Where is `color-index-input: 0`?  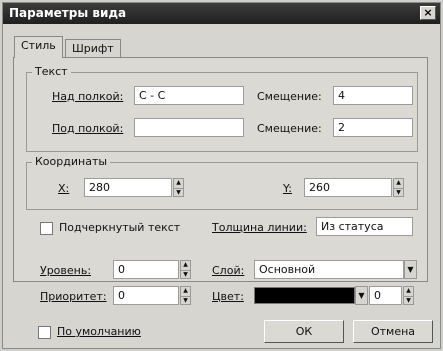
color-index-input: 0 is located at coordinates (385, 295).